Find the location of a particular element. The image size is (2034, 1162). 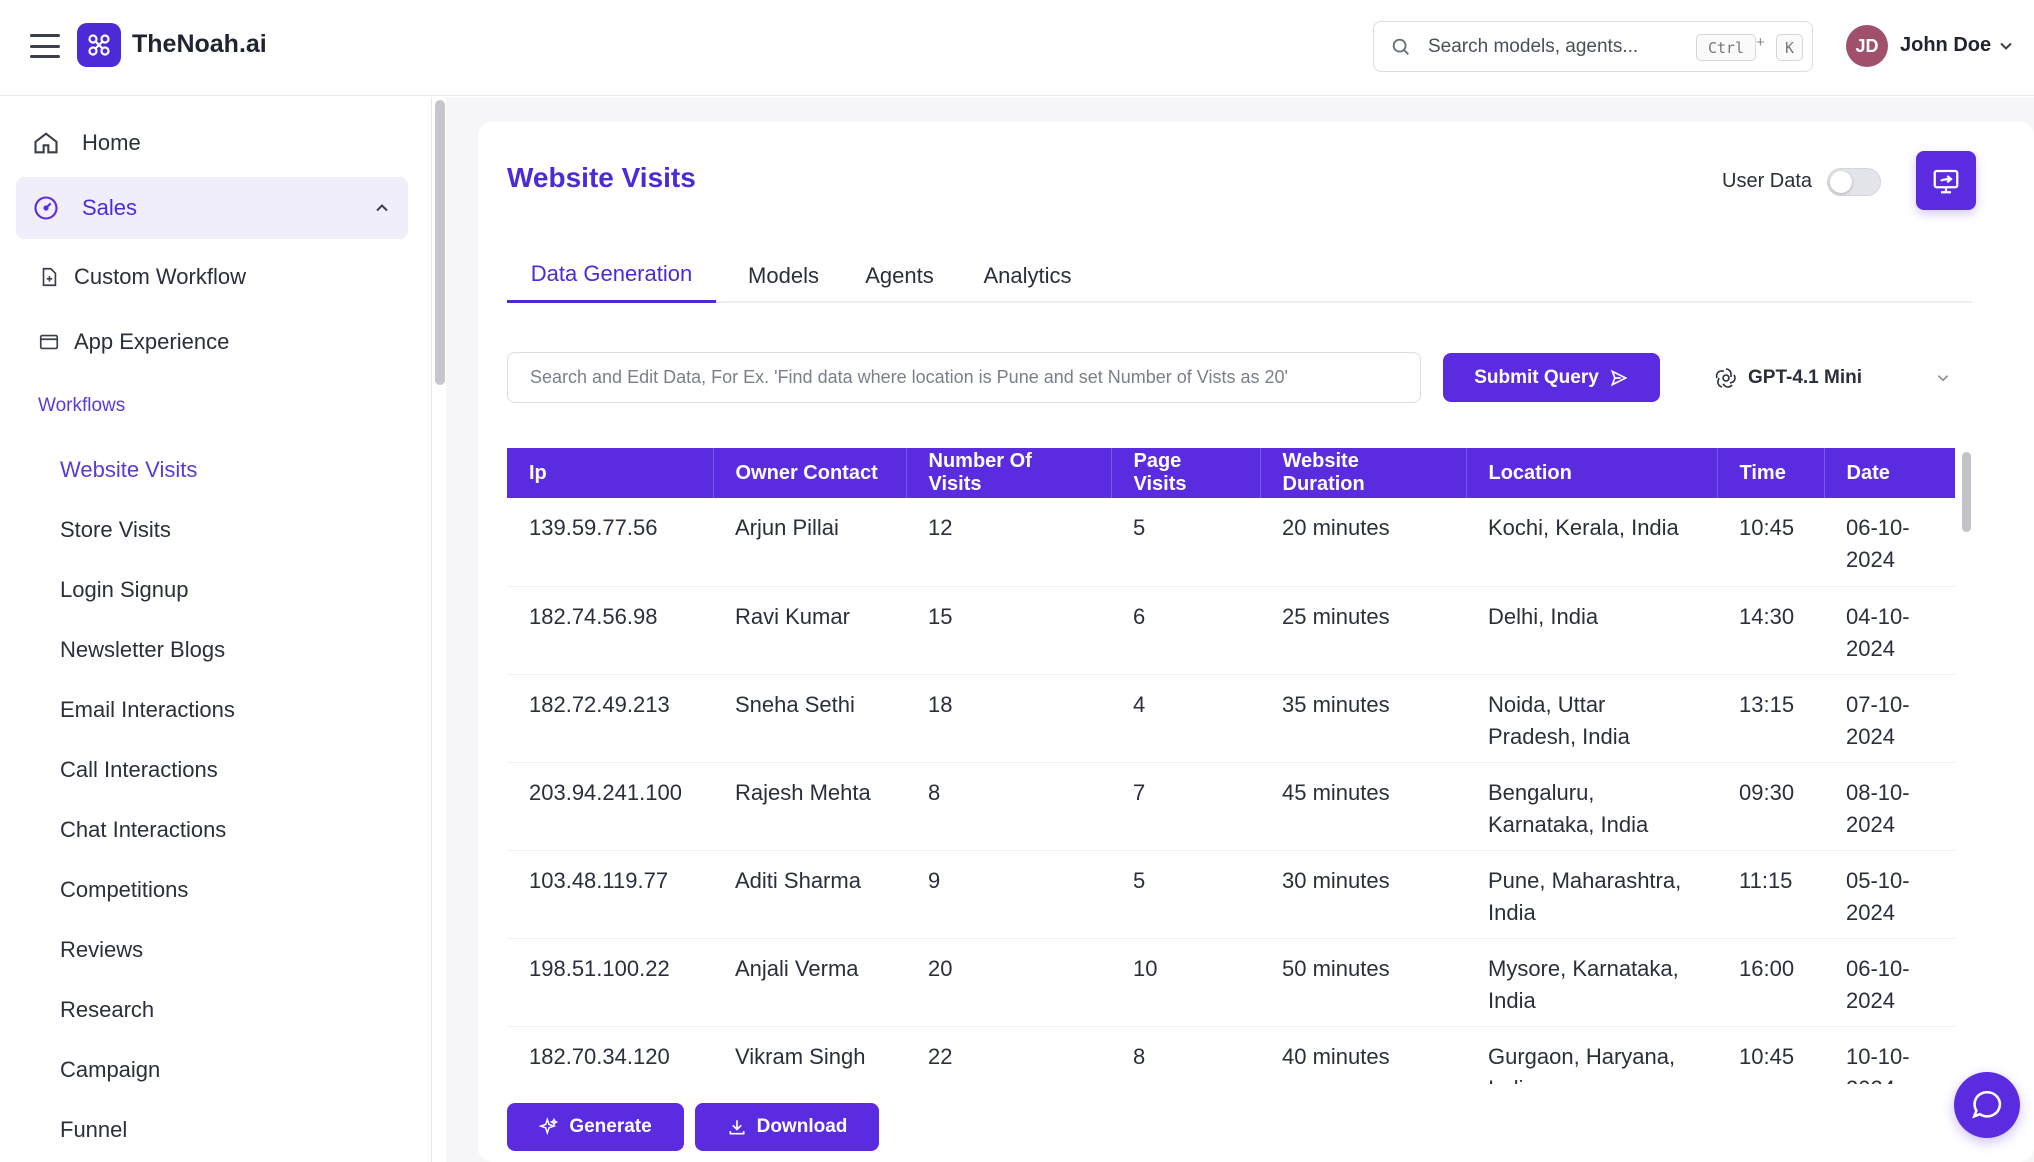

user-data-toggle is located at coordinates (1854, 182).